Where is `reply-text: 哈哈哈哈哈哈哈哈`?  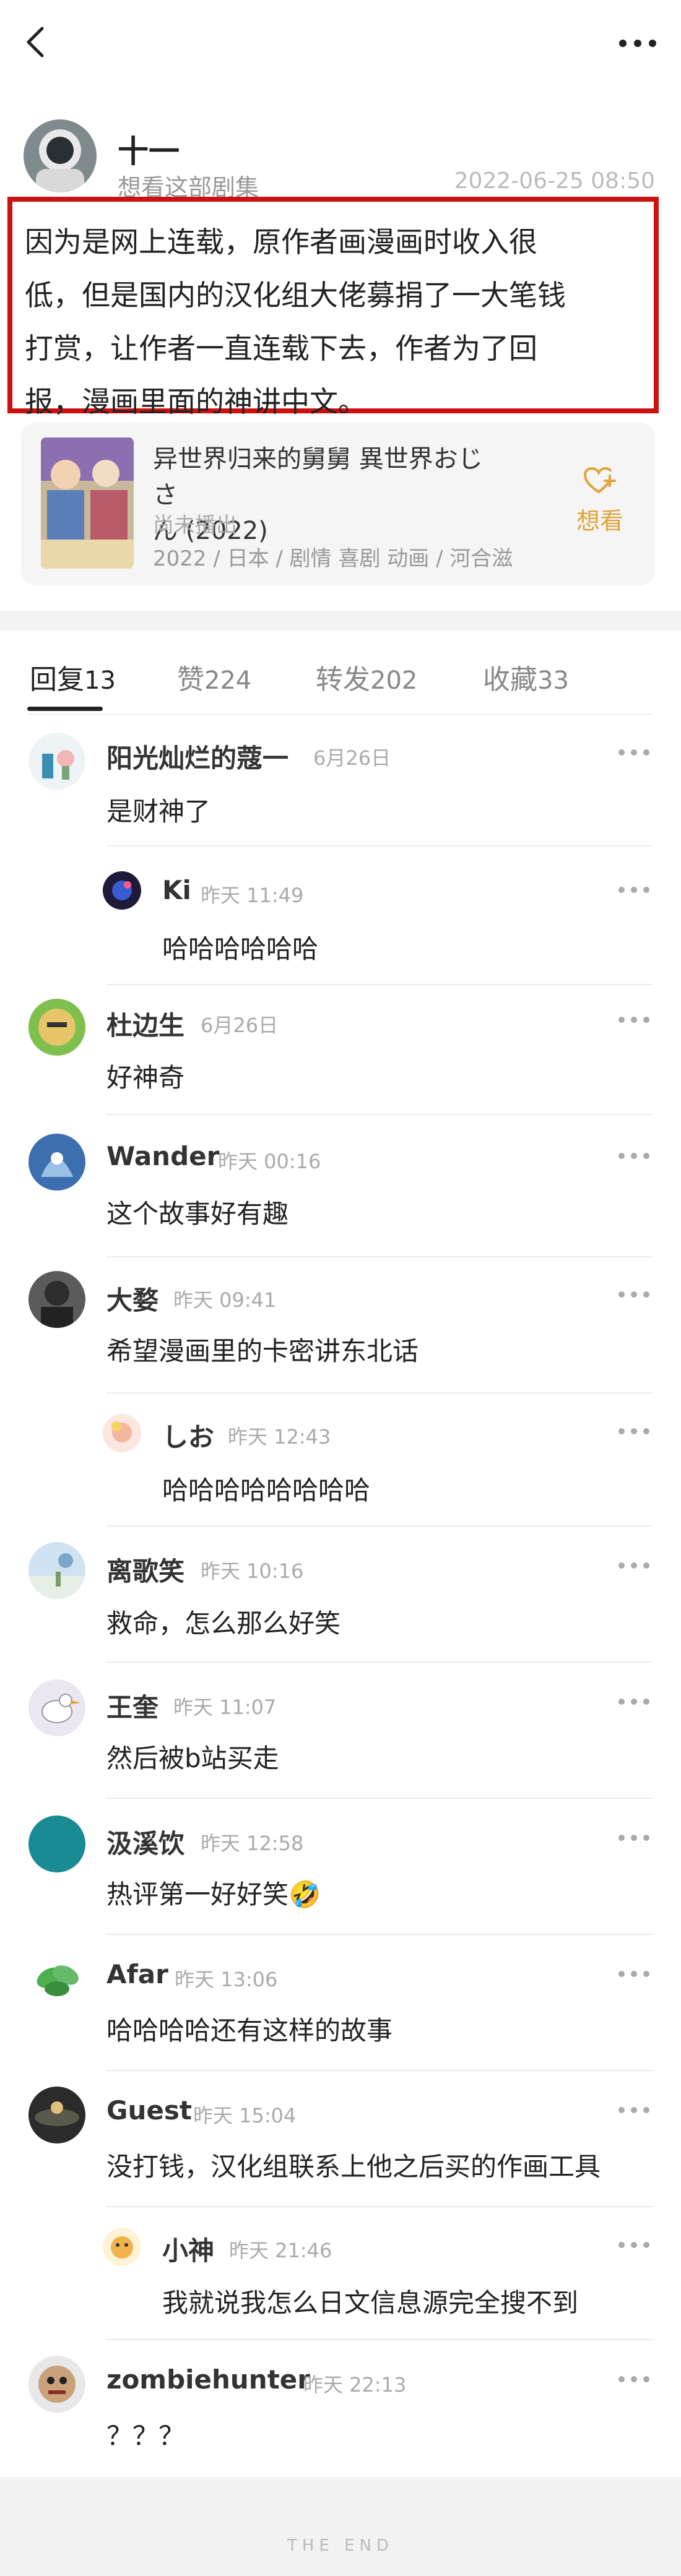
reply-text: 哈哈哈哈哈哈哈哈 is located at coordinates (266, 1490).